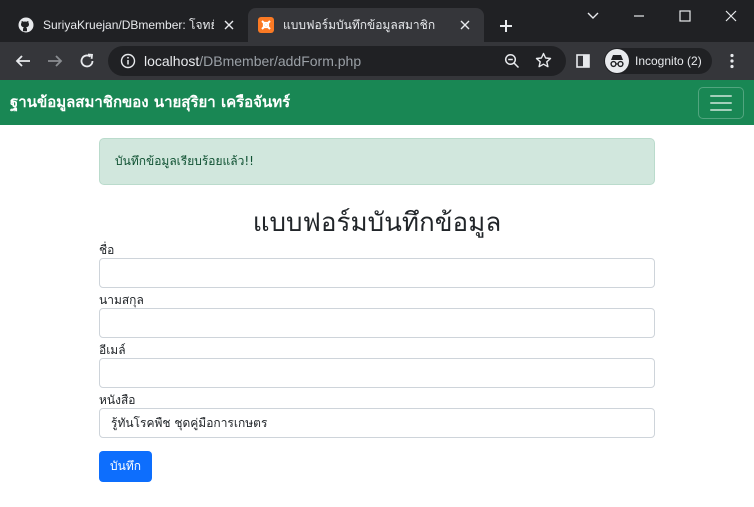  I want to click on arrow-right-icon, so click(55, 61).